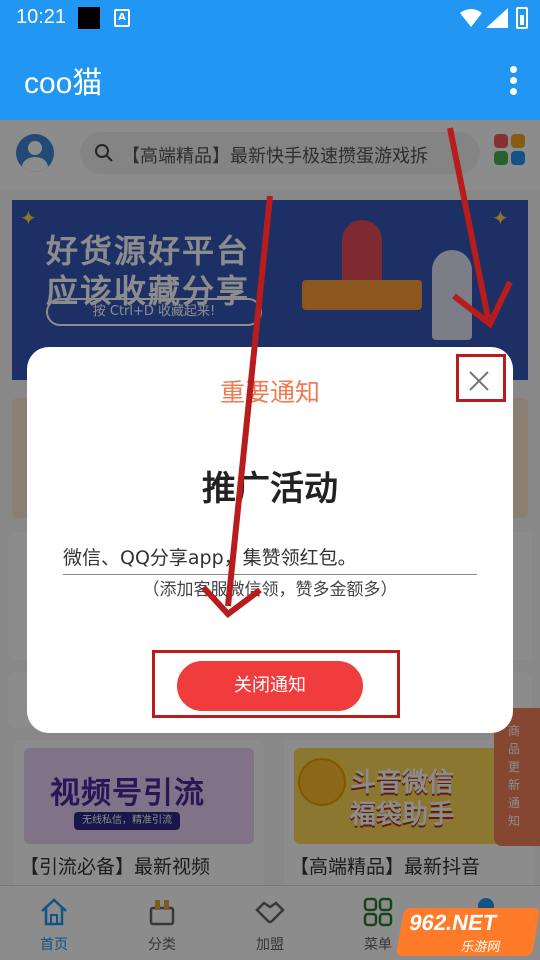 This screenshot has height=960, width=540. Describe the element at coordinates (270, 489) in the screenshot. I see `dialog-heading: 推广活动` at that location.